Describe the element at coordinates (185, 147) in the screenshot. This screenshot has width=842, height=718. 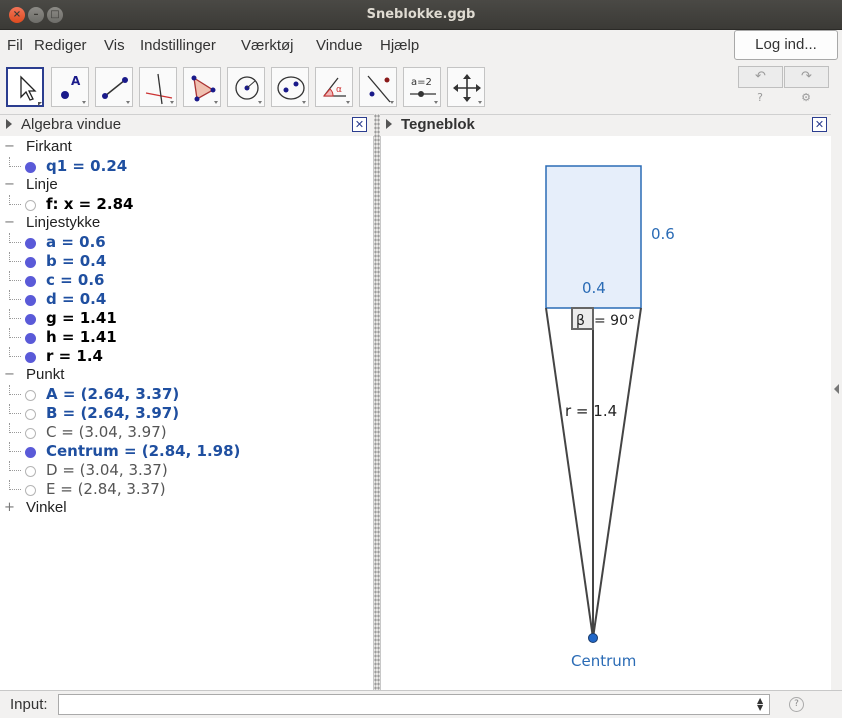
I see `group-firkant: − Firkant` at that location.